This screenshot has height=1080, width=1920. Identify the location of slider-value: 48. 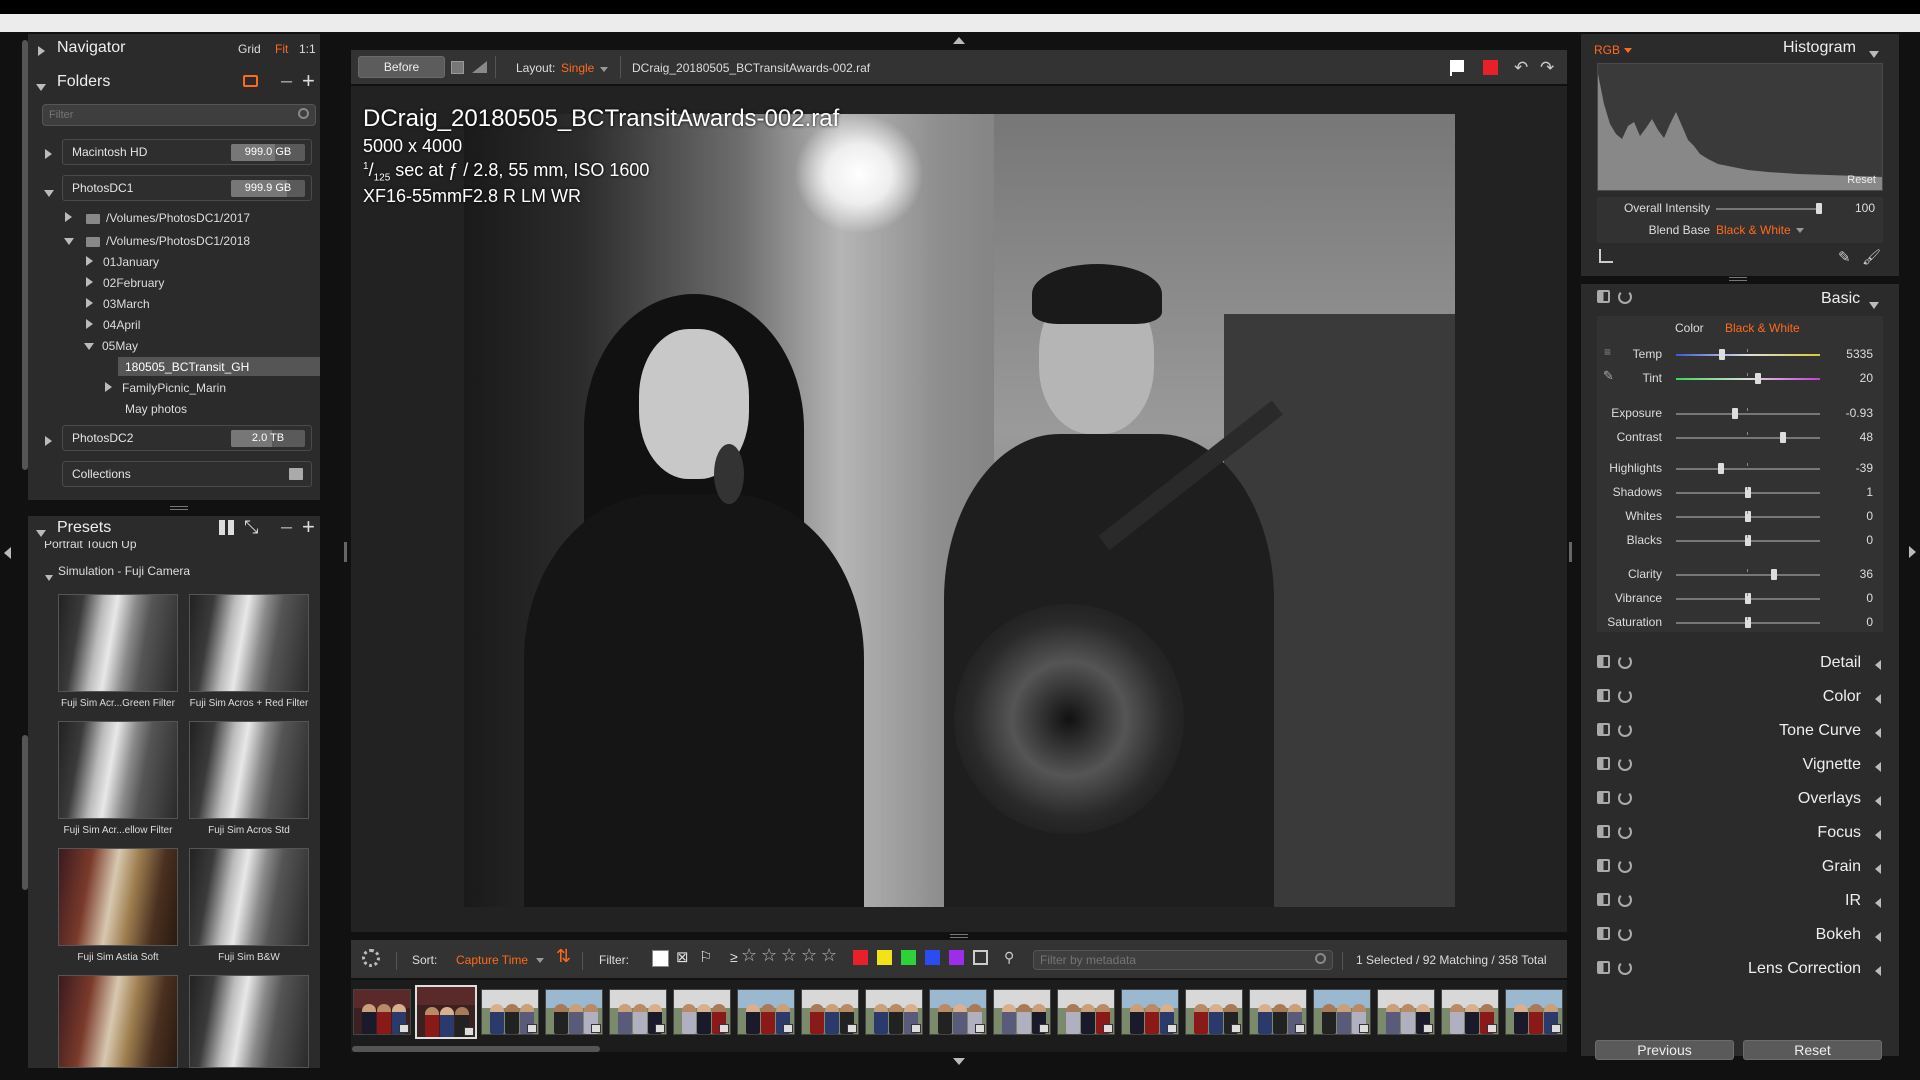
(1851, 437).